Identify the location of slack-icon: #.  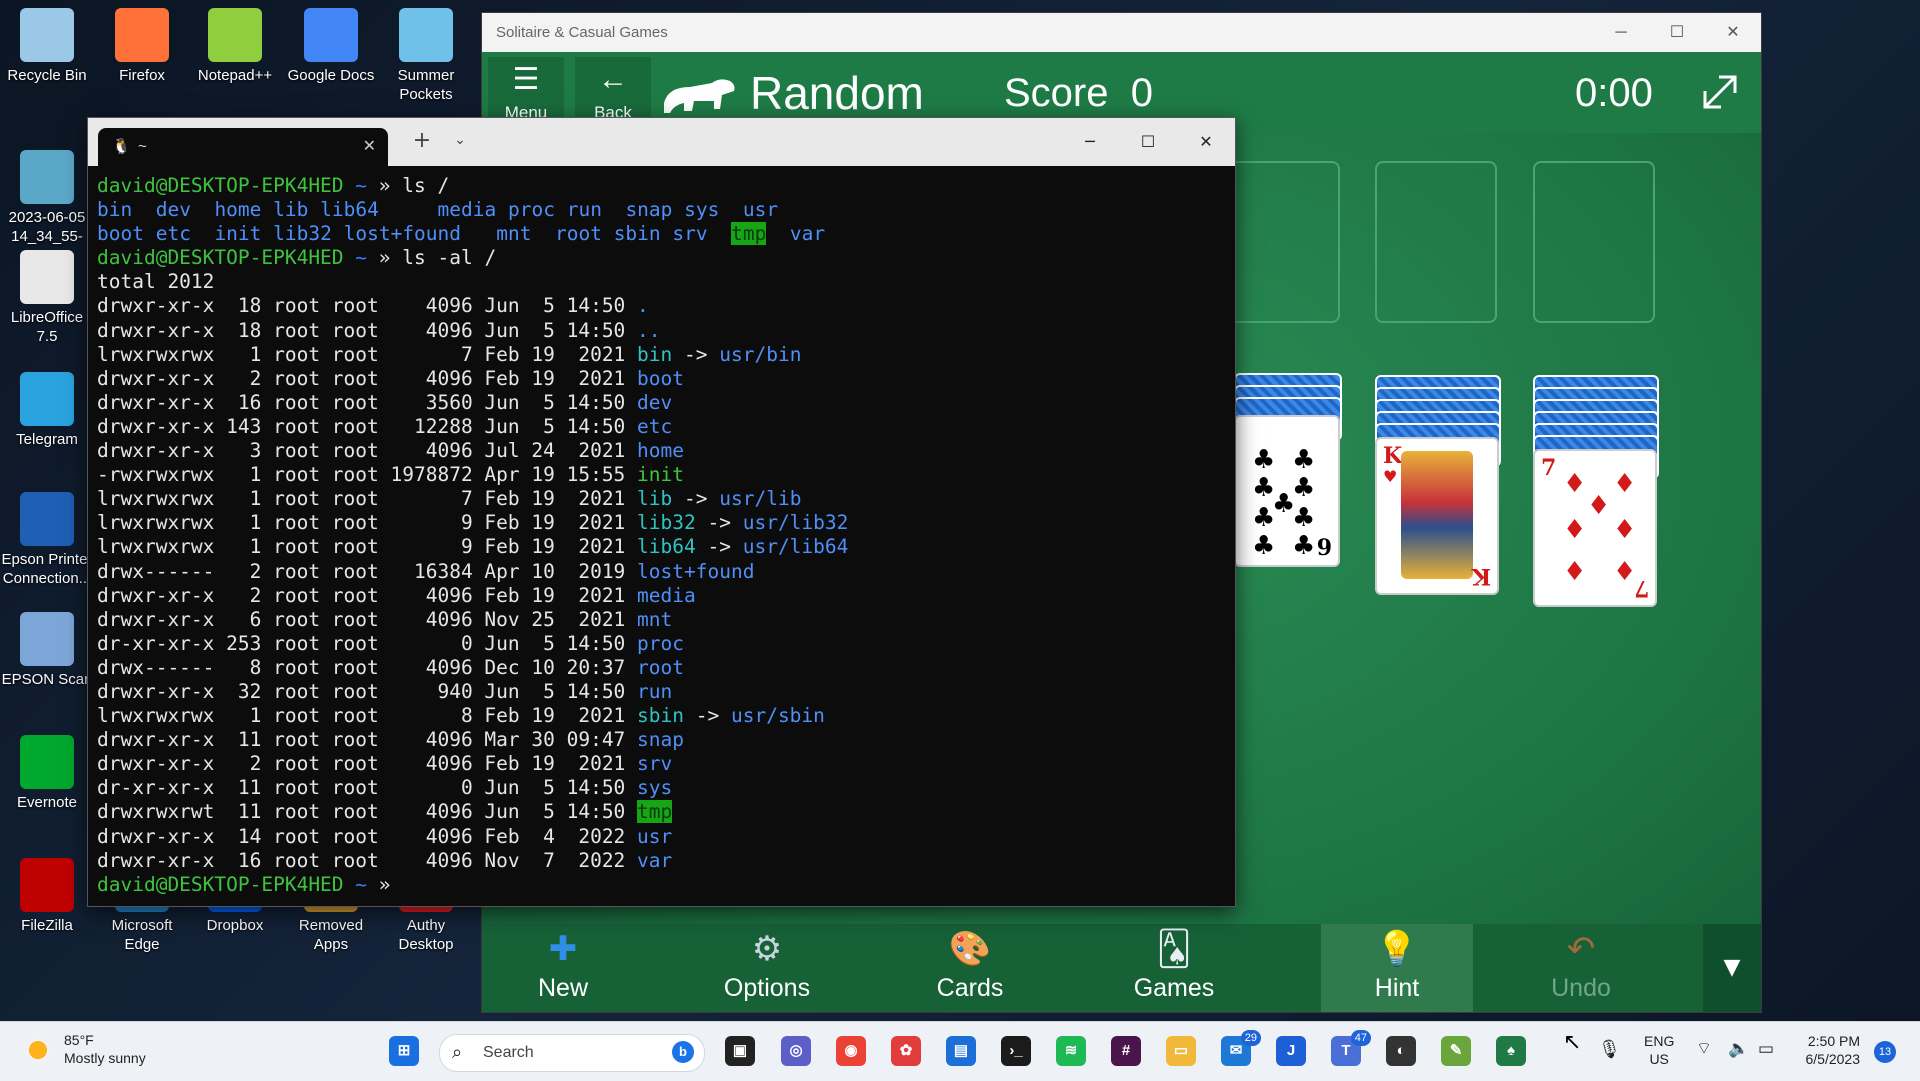
(1126, 1051).